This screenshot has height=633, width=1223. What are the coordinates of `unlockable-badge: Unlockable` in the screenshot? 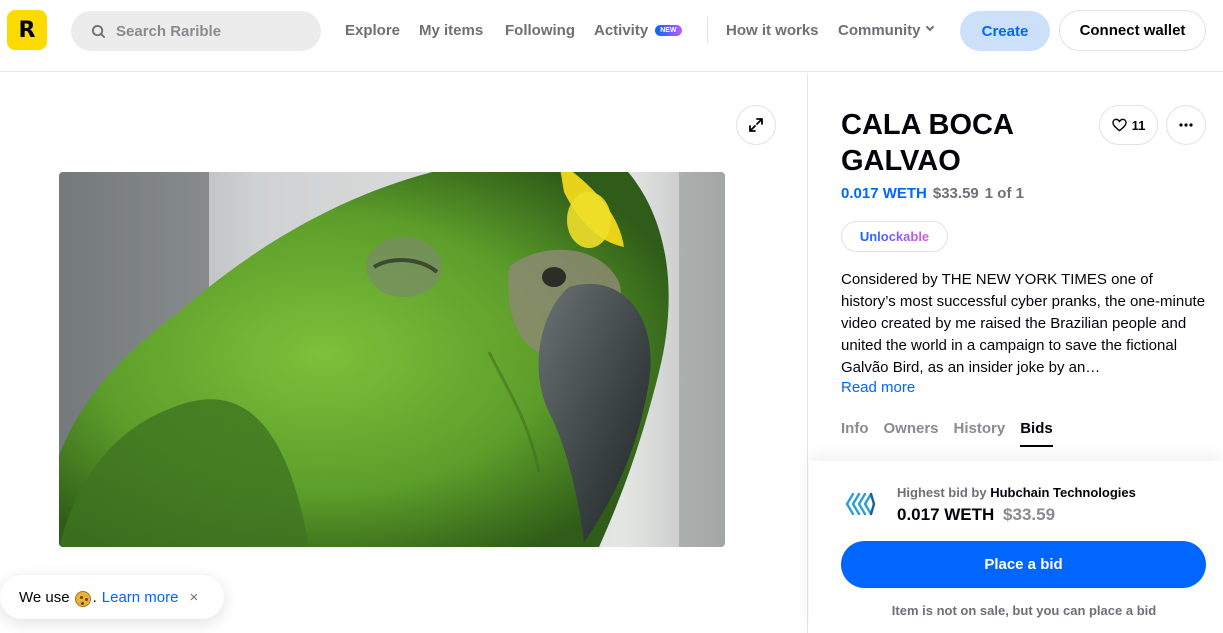 It's located at (894, 236).